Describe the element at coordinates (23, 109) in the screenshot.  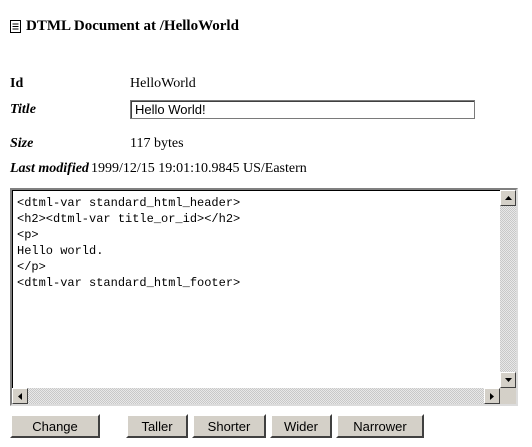
I see `title-label: Title` at that location.